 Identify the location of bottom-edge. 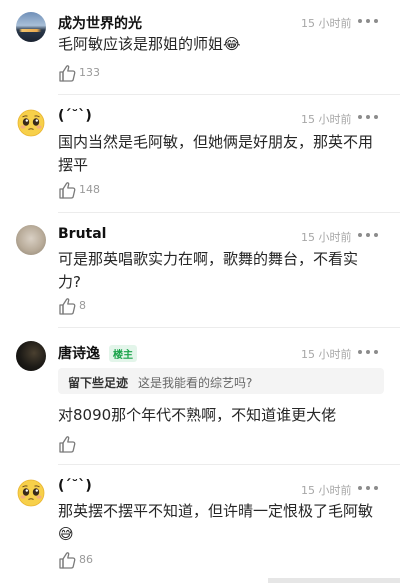
(334, 580).